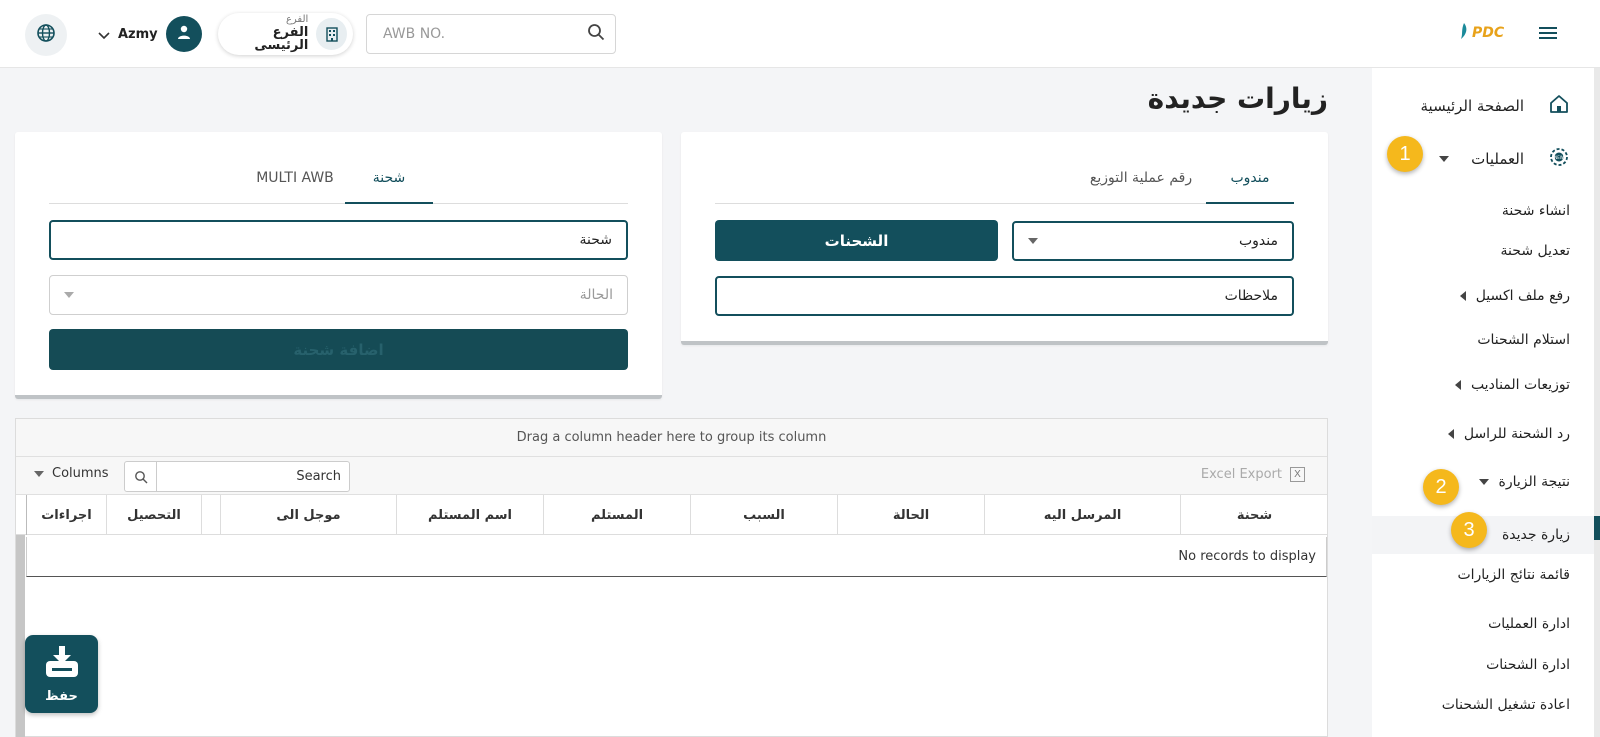 This screenshot has width=1600, height=737. What do you see at coordinates (1082, 515) in the screenshot?
I see `column-header: المرسل اليه` at bounding box center [1082, 515].